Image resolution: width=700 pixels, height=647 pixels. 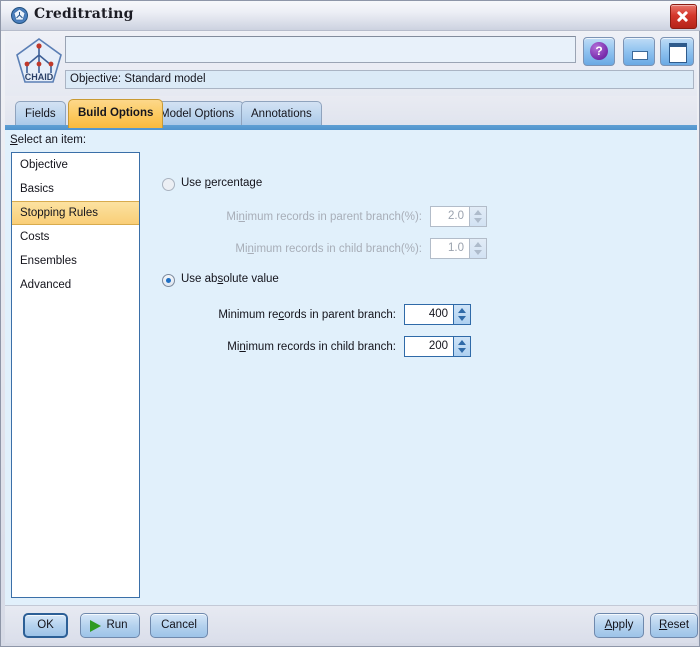 What do you see at coordinates (40, 113) in the screenshot?
I see `tab-fields: Fields` at bounding box center [40, 113].